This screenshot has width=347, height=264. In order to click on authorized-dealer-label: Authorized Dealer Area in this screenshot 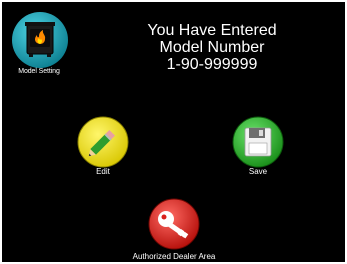, I will do `click(174, 256)`.